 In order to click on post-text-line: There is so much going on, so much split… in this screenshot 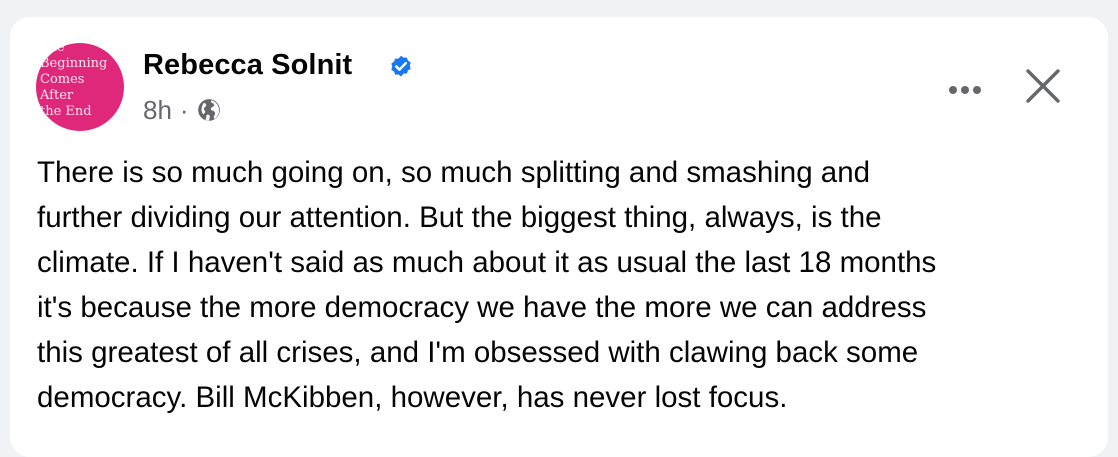, I will do `click(454, 172)`.